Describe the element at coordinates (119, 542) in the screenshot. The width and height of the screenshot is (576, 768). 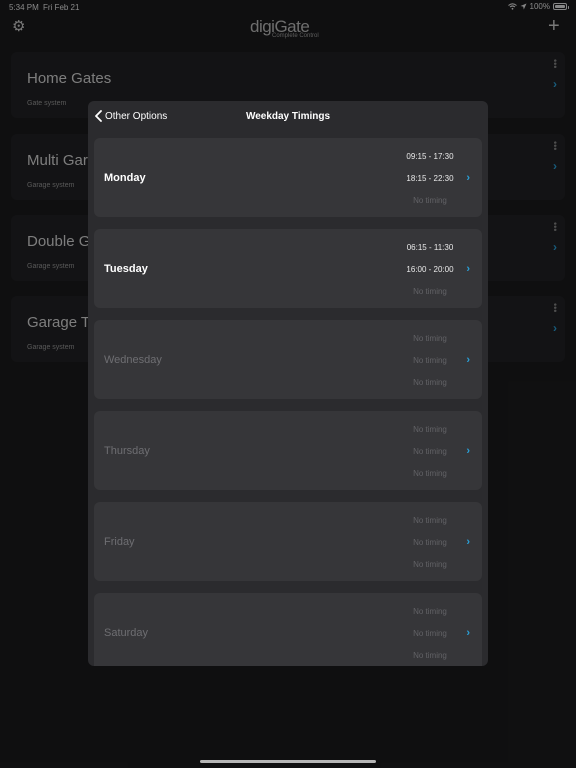
I see `day-name: Friday` at that location.